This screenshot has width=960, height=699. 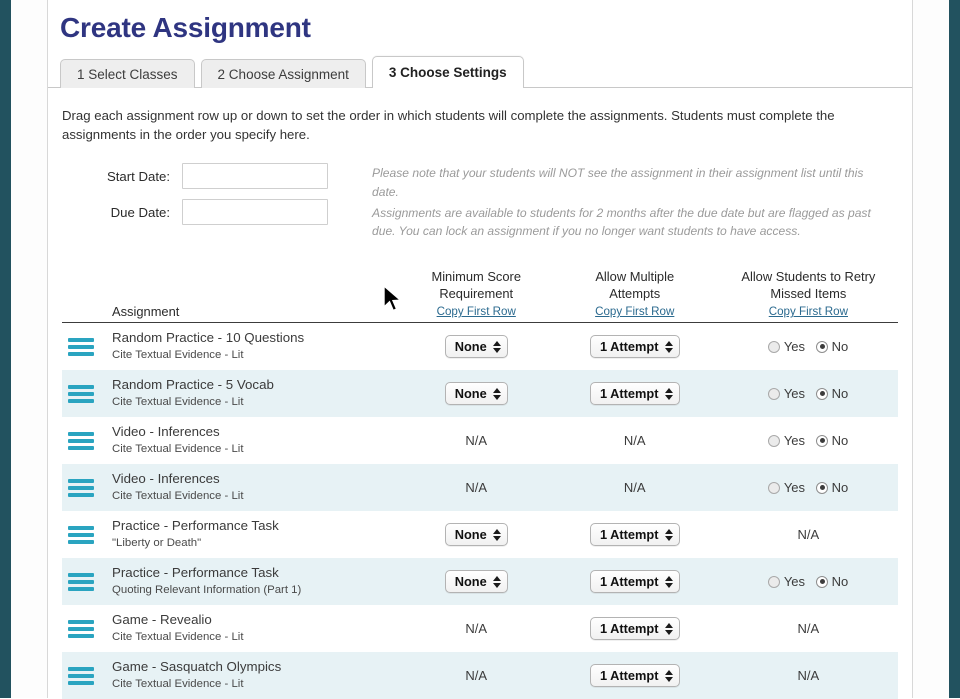 I want to click on copy-first-row-link-min-score: Copy First Row, so click(x=476, y=311).